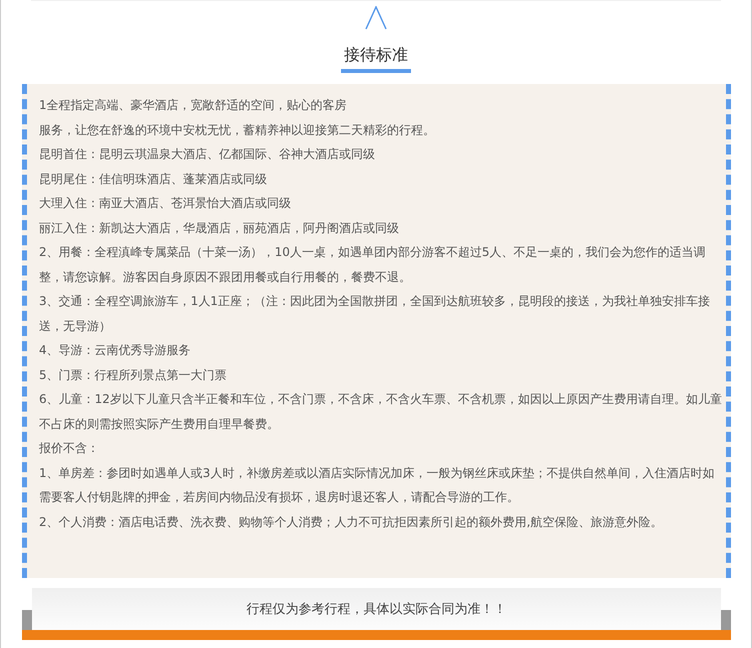  I want to click on notice-text: 行程仅为参考行程，具体以实际合同为准！！, so click(376, 609).